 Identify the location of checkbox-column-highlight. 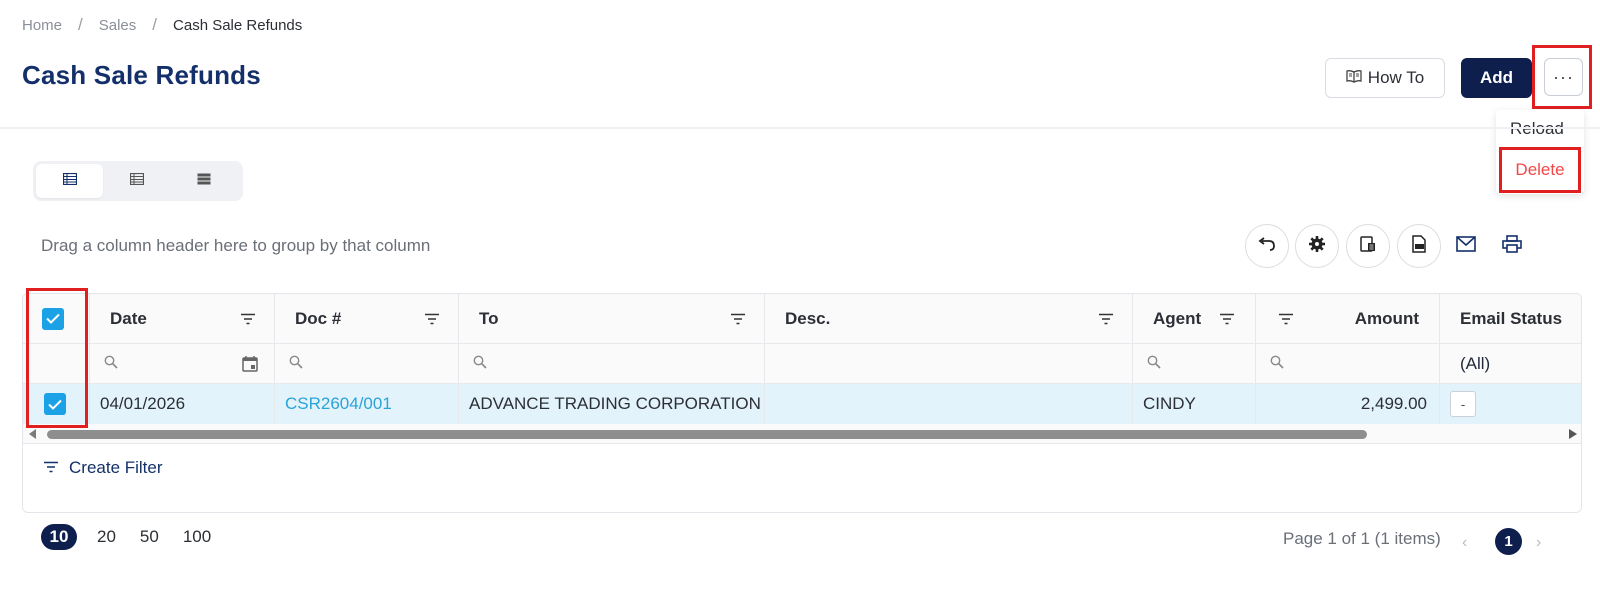
(57, 358).